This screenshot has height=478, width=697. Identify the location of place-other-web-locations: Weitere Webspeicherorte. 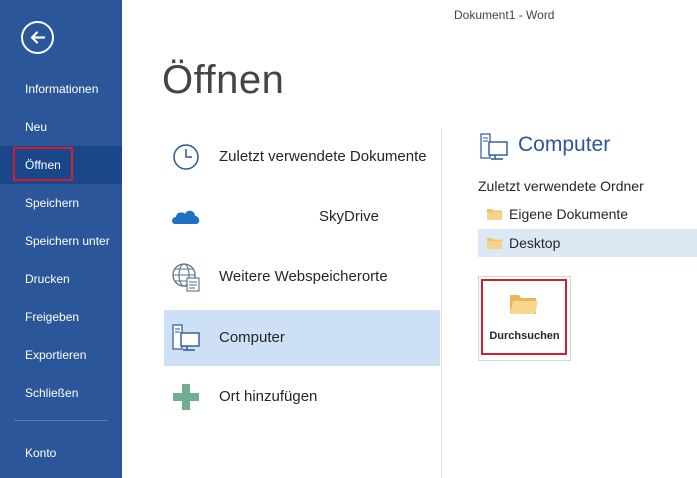
(302, 277).